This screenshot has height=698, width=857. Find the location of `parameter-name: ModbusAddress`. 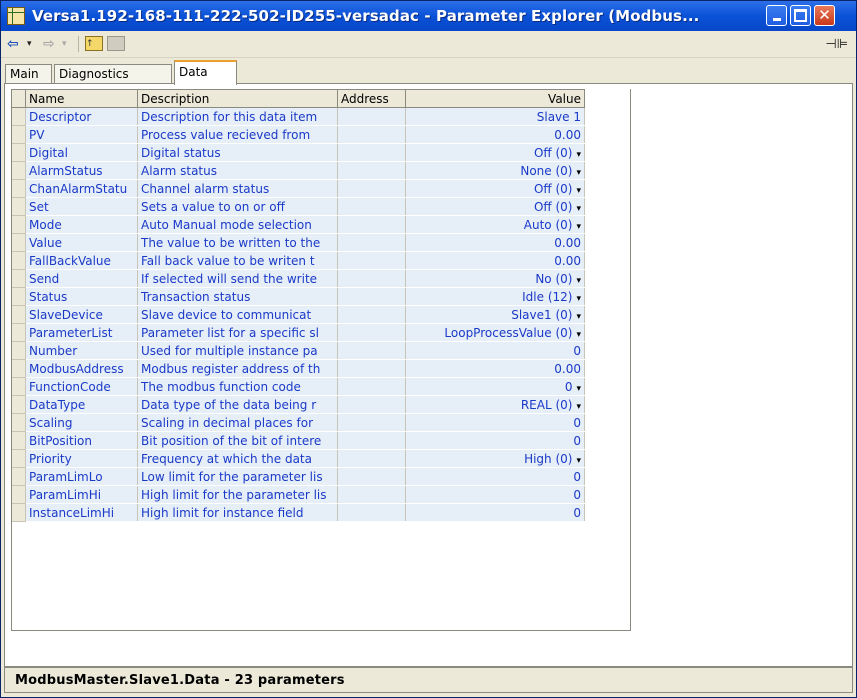

parameter-name: ModbusAddress is located at coordinates (81, 368).